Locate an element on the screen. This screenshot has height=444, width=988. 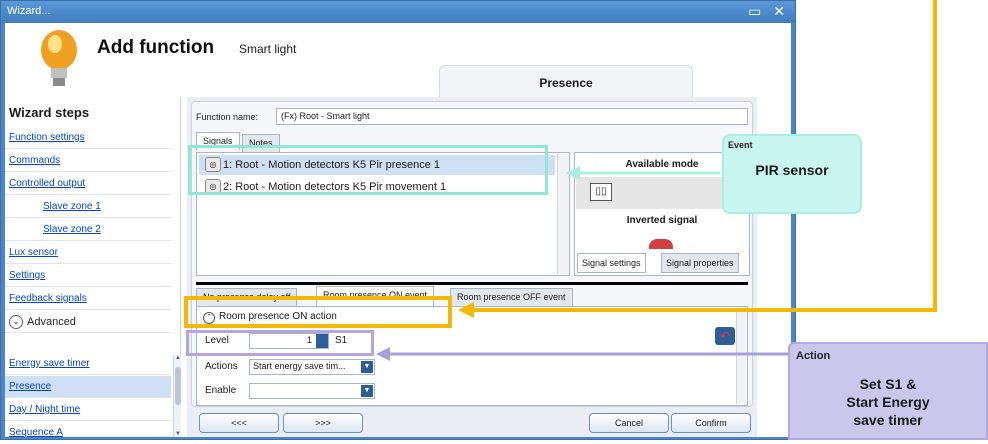
event-callout-text: PIR sensor is located at coordinates (792, 170).